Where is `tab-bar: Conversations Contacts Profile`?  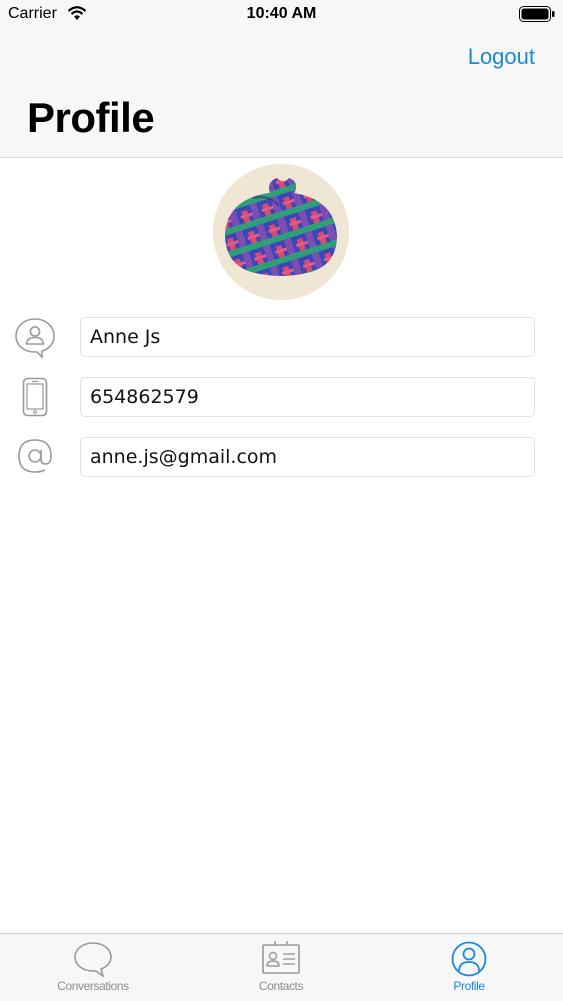
tab-bar: Conversations Contacts Profile is located at coordinates (281, 967).